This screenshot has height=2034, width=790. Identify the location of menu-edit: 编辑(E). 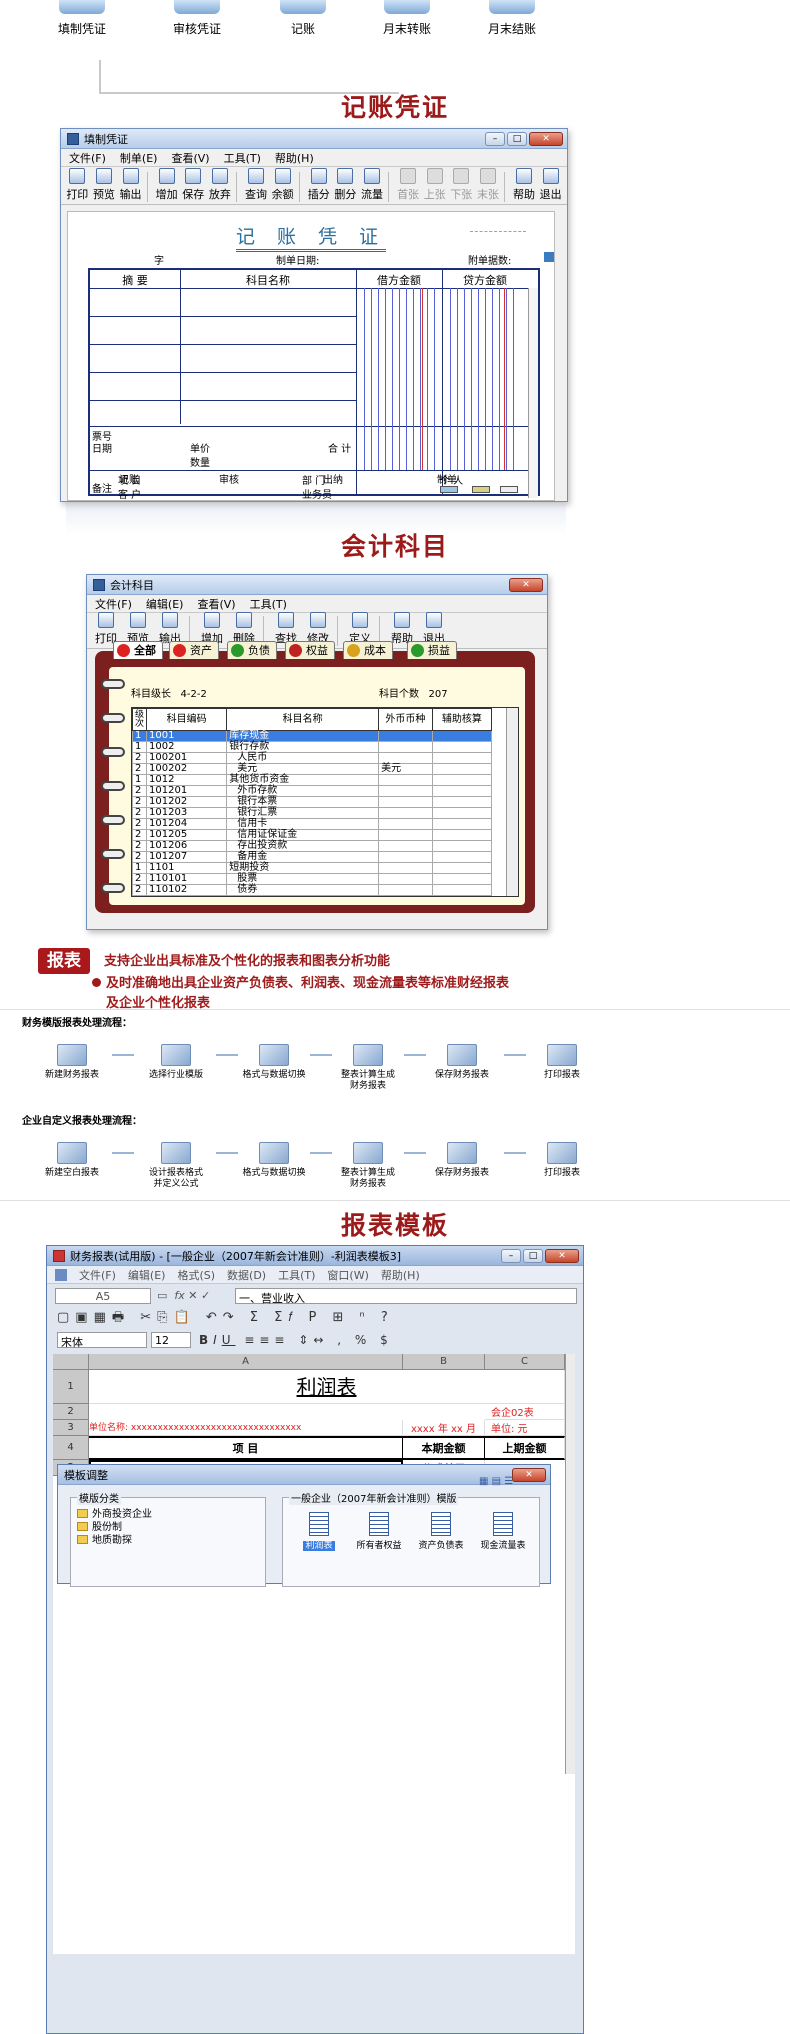
(165, 604).